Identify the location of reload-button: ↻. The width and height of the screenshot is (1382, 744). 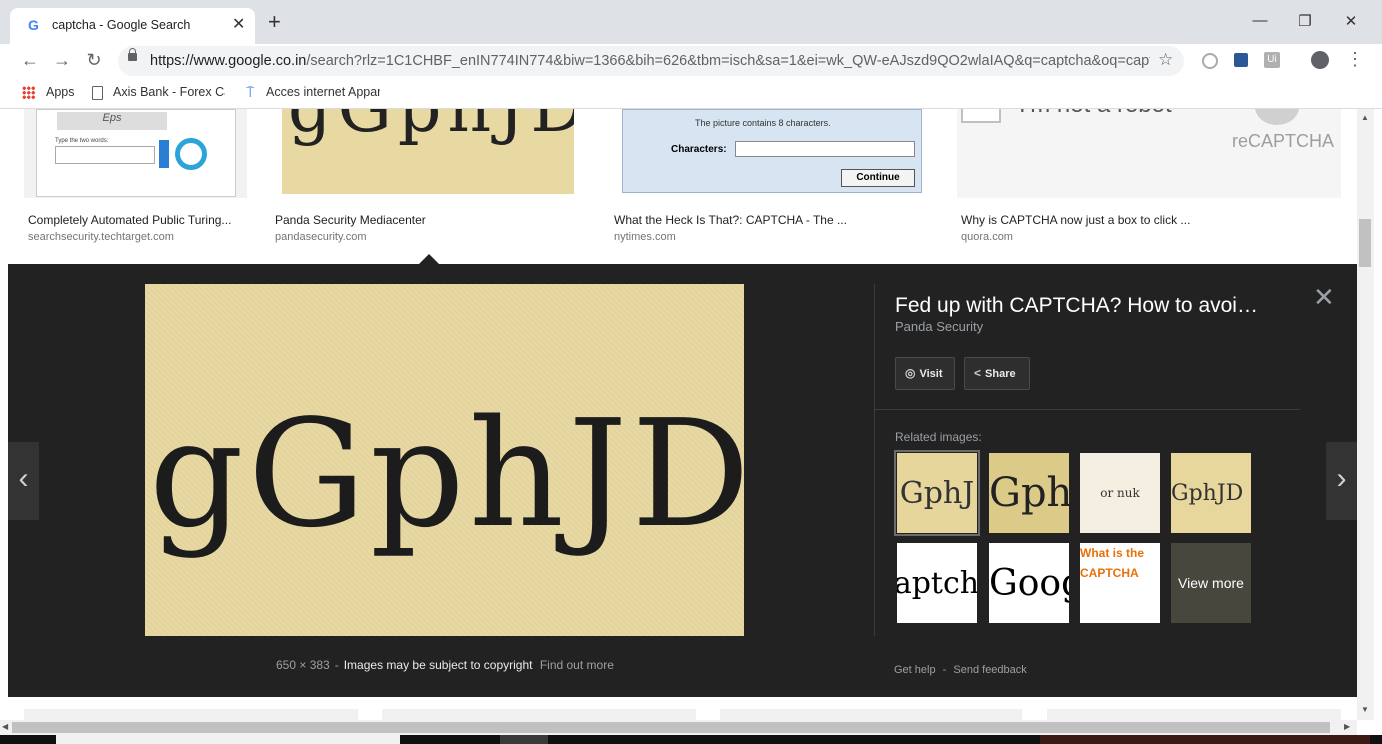
(94, 60).